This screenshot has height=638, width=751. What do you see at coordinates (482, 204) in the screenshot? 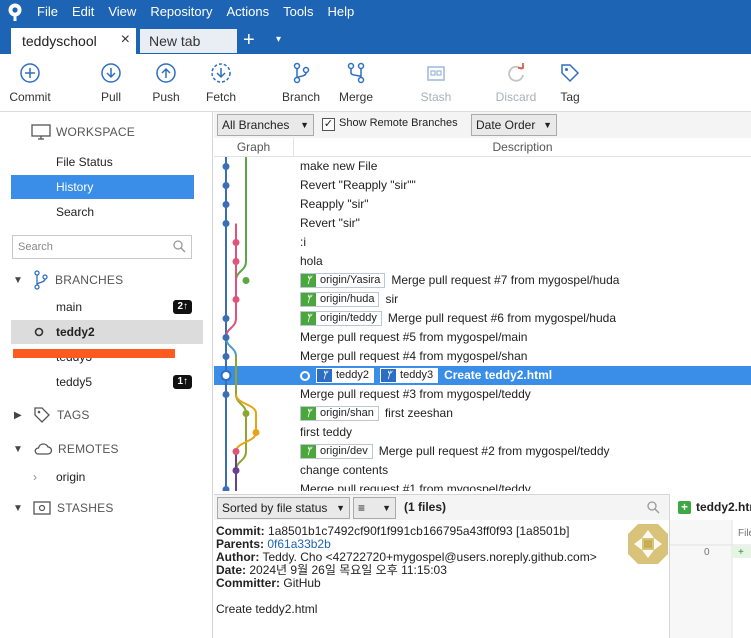
I see `commit-row: Reapply "sir"` at bounding box center [482, 204].